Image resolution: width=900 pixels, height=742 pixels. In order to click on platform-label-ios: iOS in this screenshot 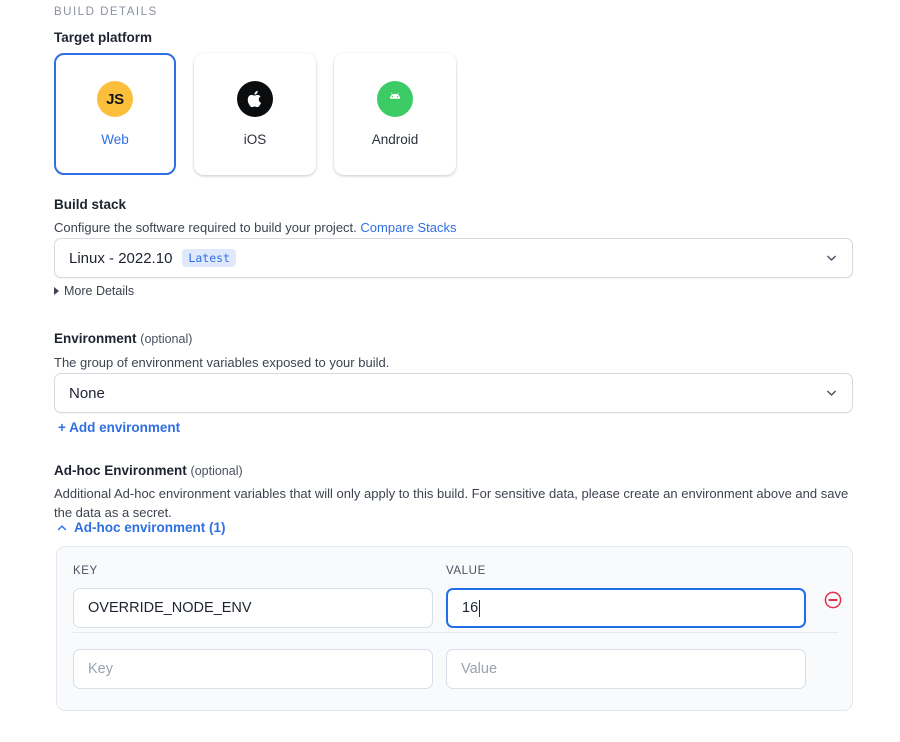, I will do `click(255, 139)`.